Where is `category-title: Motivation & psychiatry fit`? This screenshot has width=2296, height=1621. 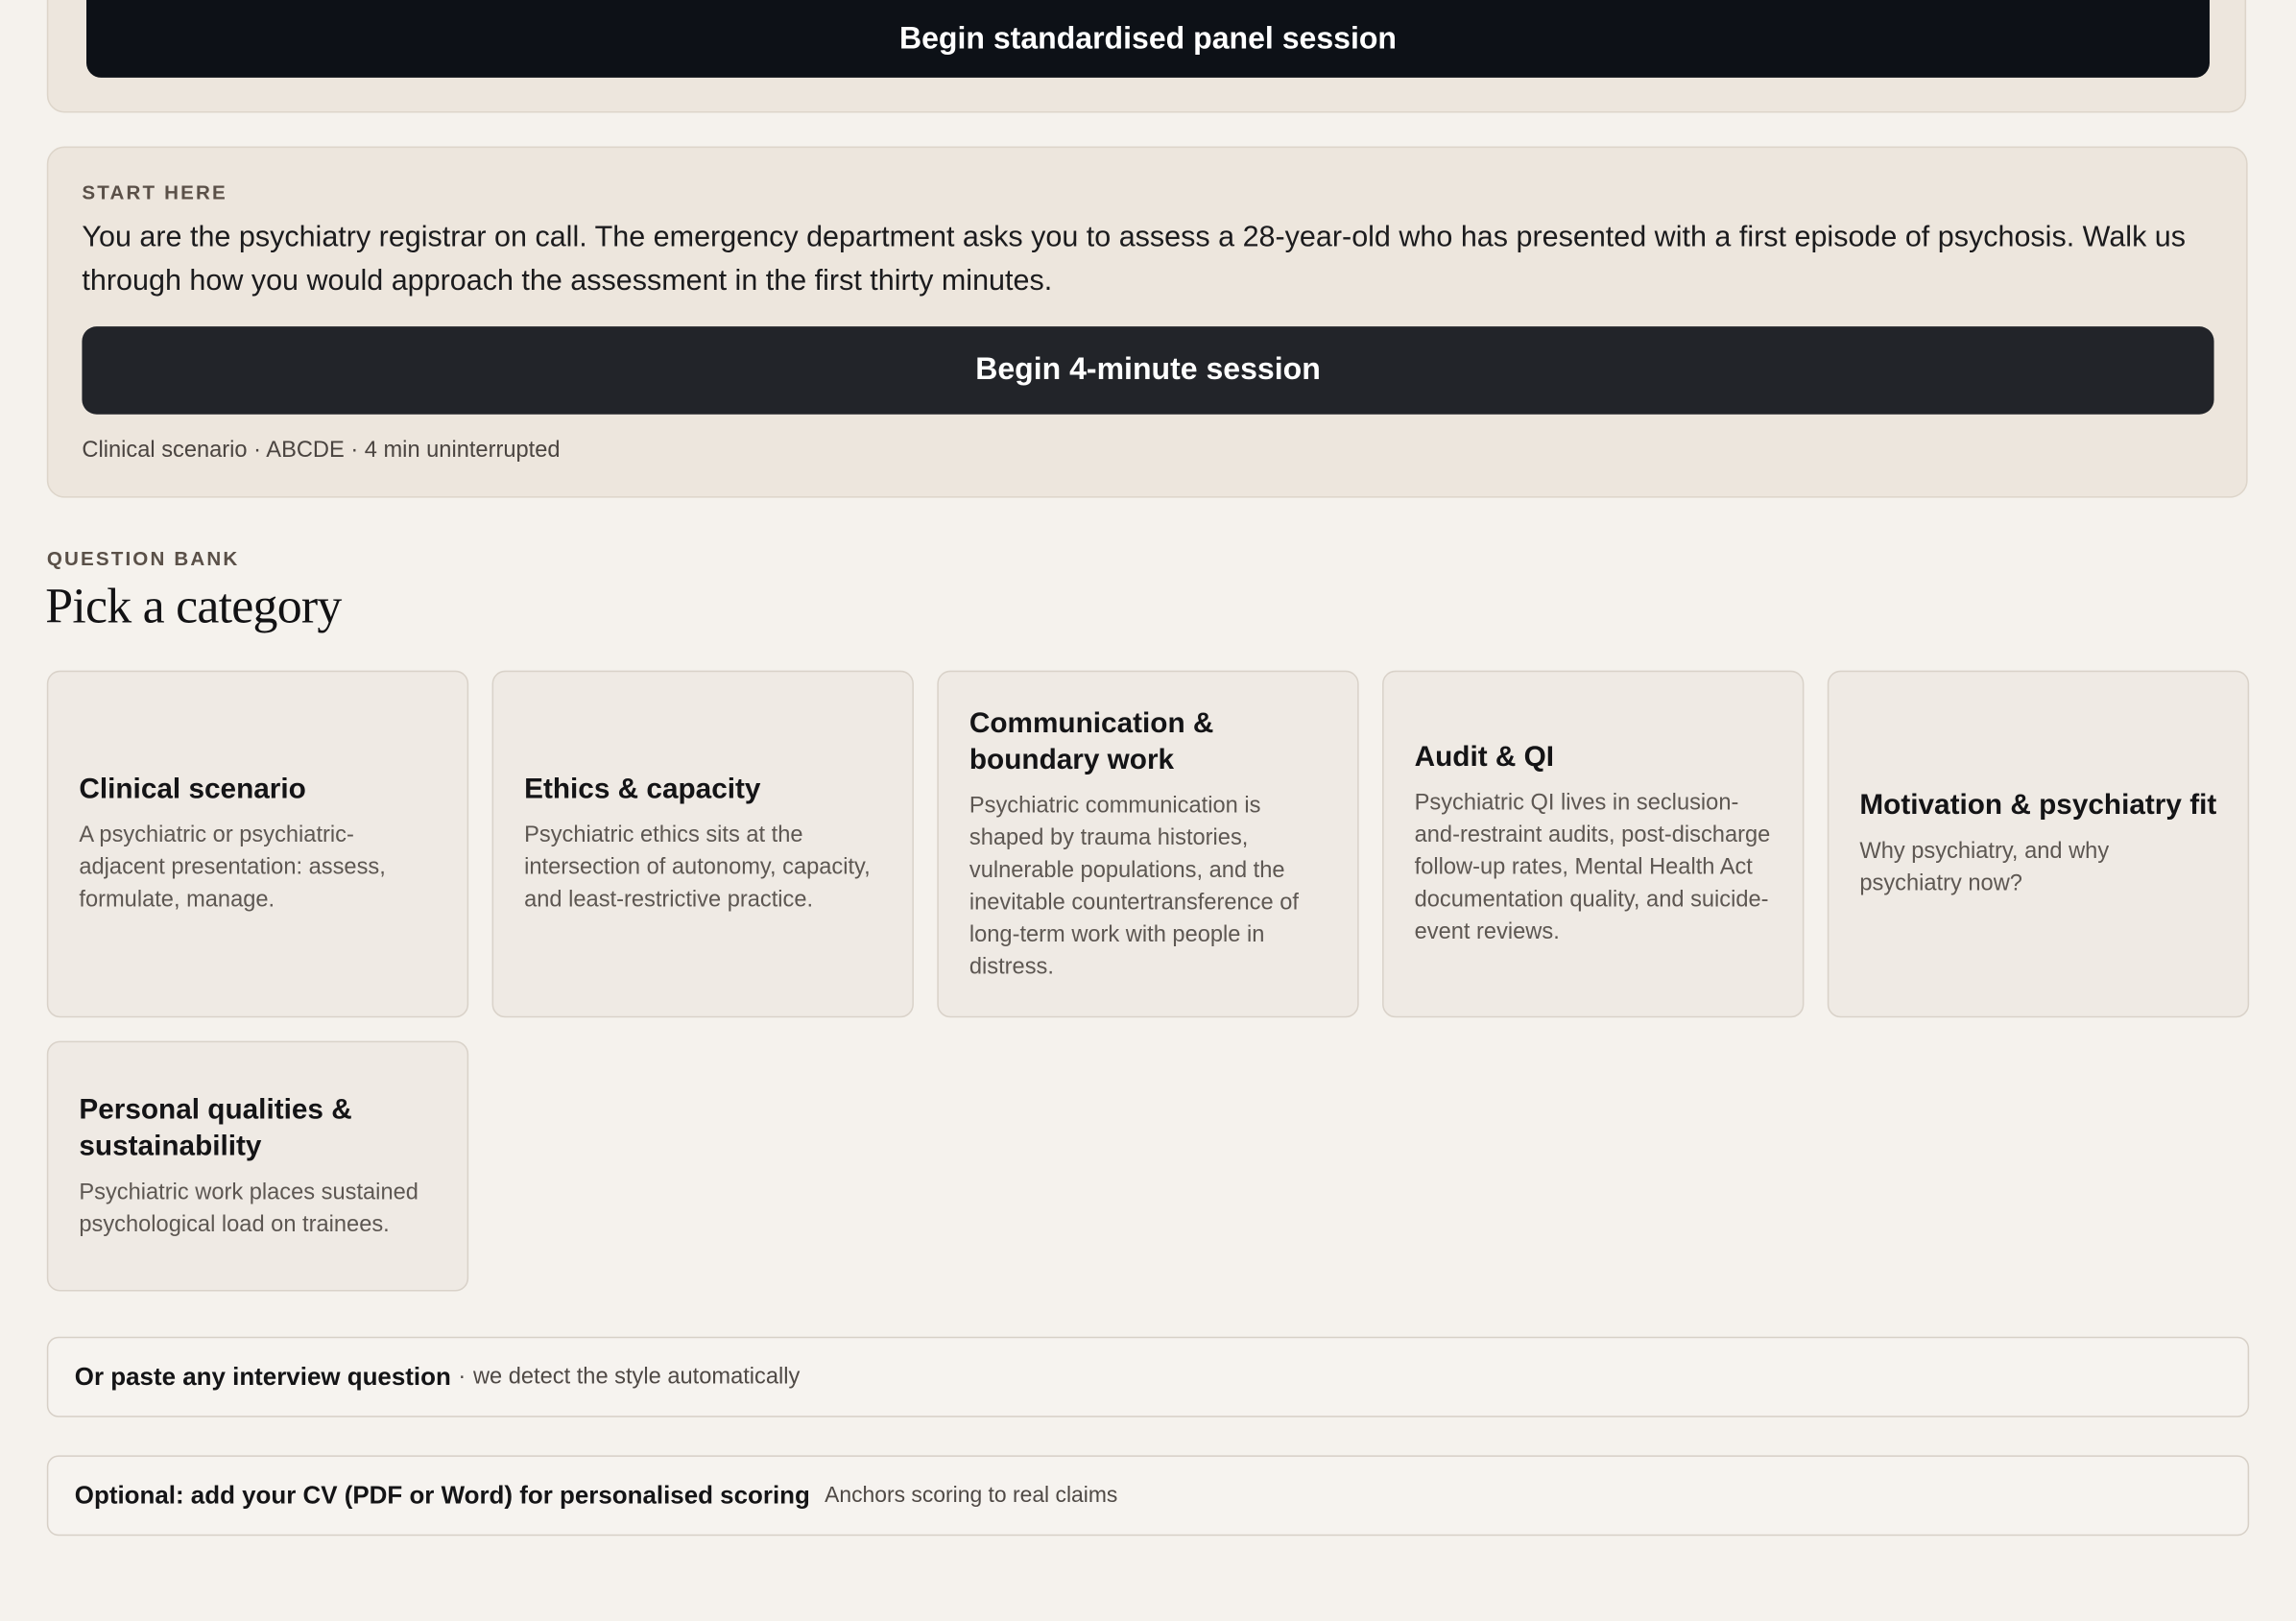
category-title: Motivation & psychiatry fit is located at coordinates (2038, 805).